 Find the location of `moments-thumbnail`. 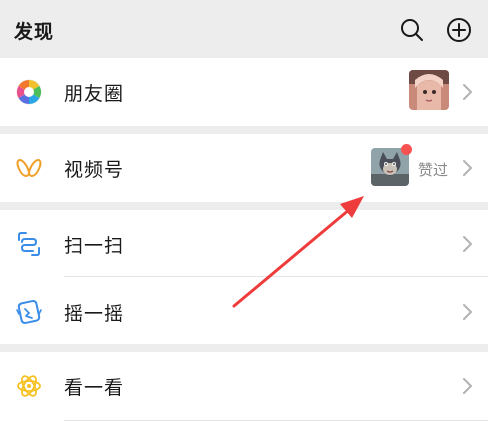

moments-thumbnail is located at coordinates (429, 90).